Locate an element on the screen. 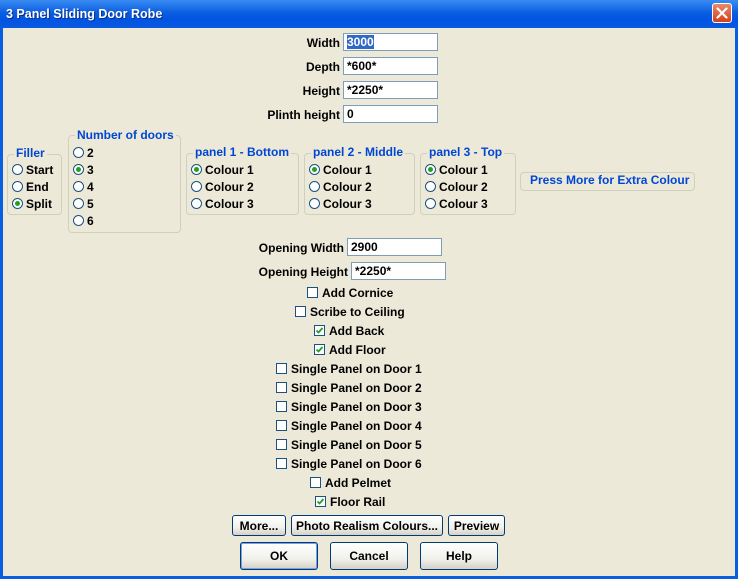 This screenshot has height=579, width=738. single-panel-door3-checkbox: Single Panel on Door 3 is located at coordinates (349, 408).